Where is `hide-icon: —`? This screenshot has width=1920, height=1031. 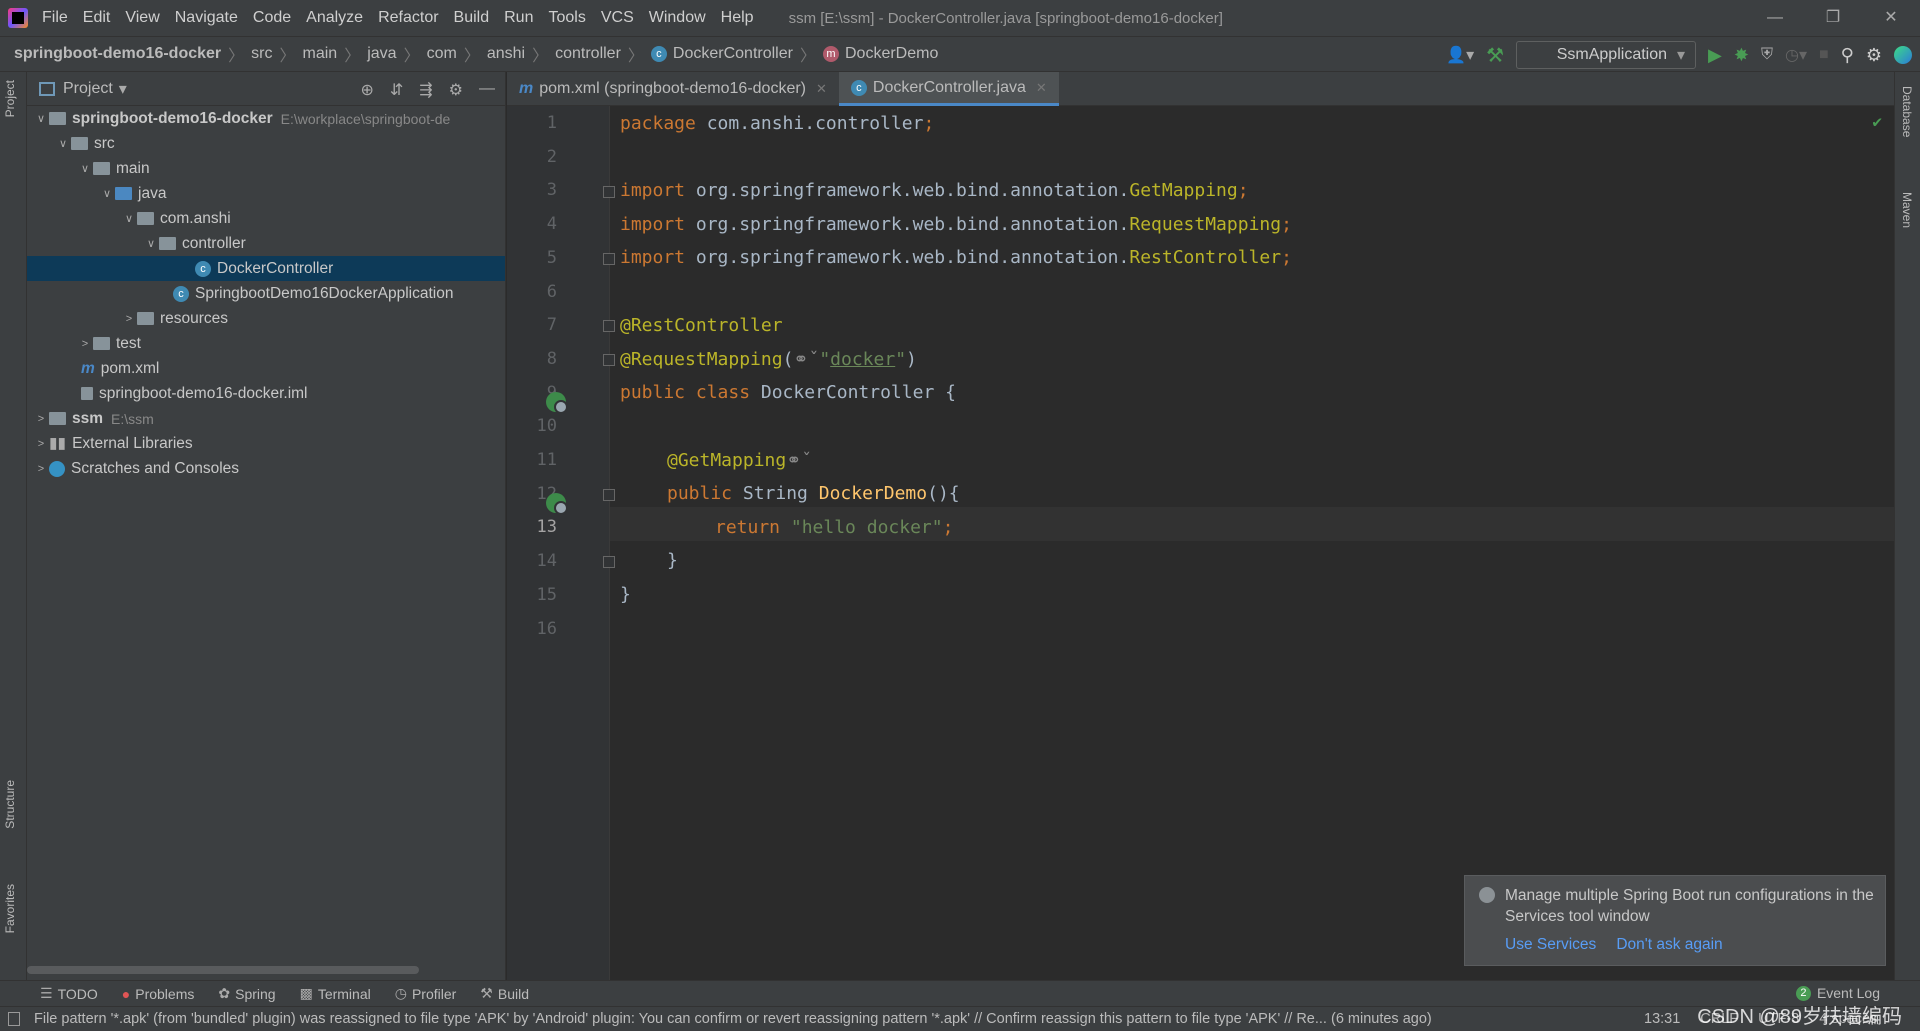
hide-icon: — is located at coordinates (487, 90).